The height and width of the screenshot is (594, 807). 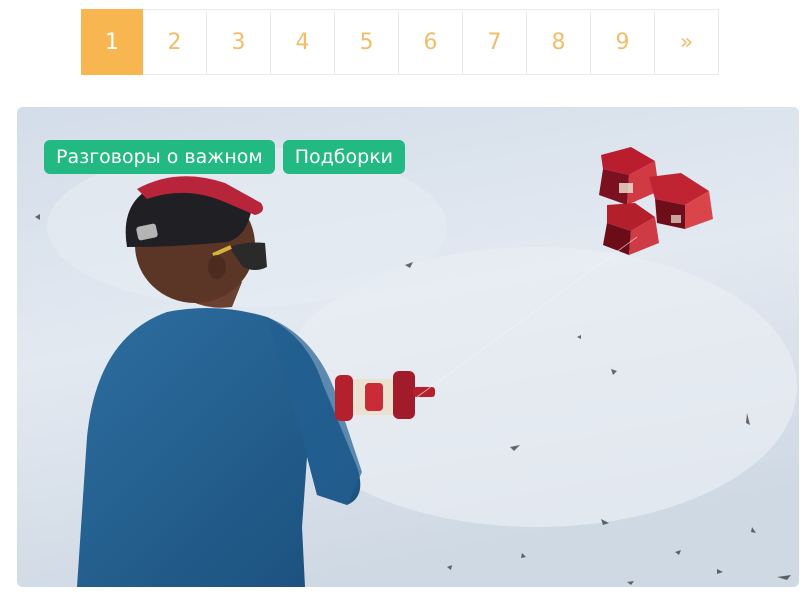 I want to click on tag-list: Разговоры о важном Подборки, so click(x=225, y=157).